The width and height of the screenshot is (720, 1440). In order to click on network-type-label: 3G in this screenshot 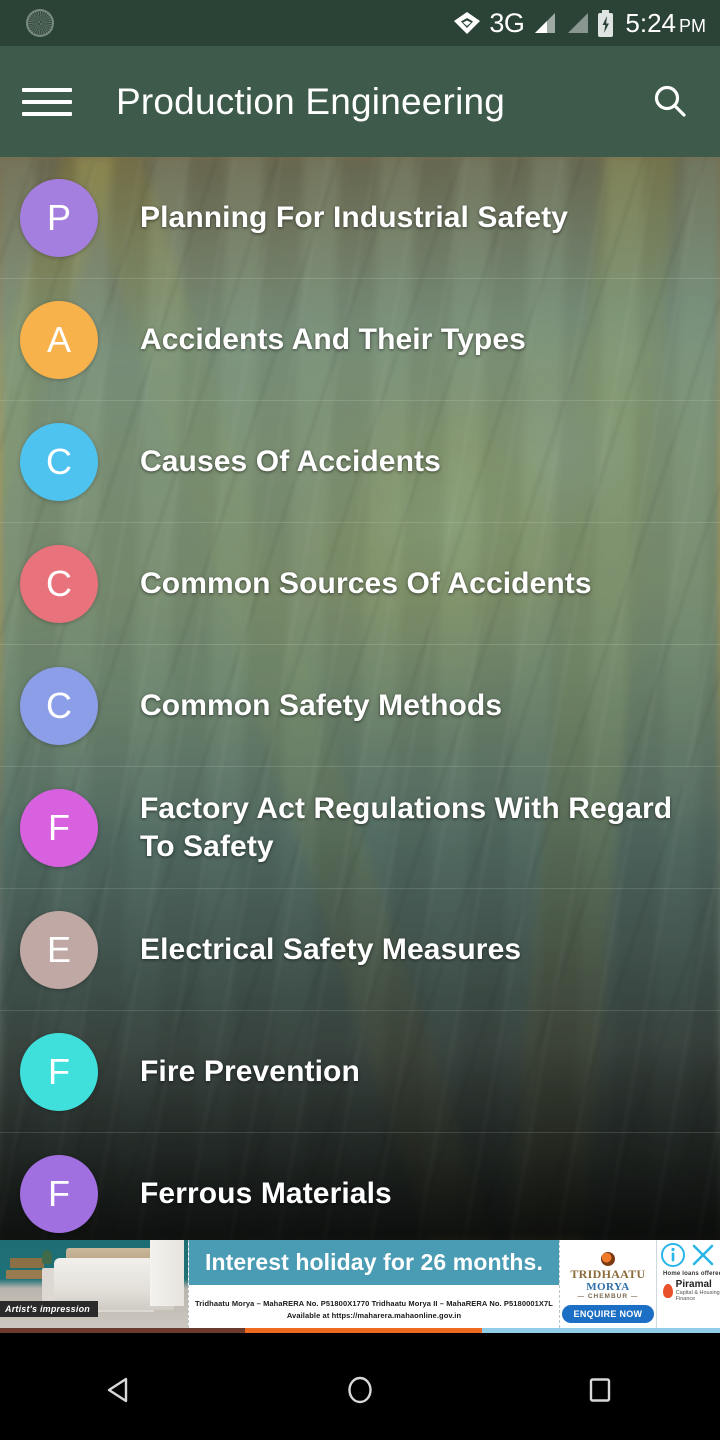, I will do `click(507, 22)`.